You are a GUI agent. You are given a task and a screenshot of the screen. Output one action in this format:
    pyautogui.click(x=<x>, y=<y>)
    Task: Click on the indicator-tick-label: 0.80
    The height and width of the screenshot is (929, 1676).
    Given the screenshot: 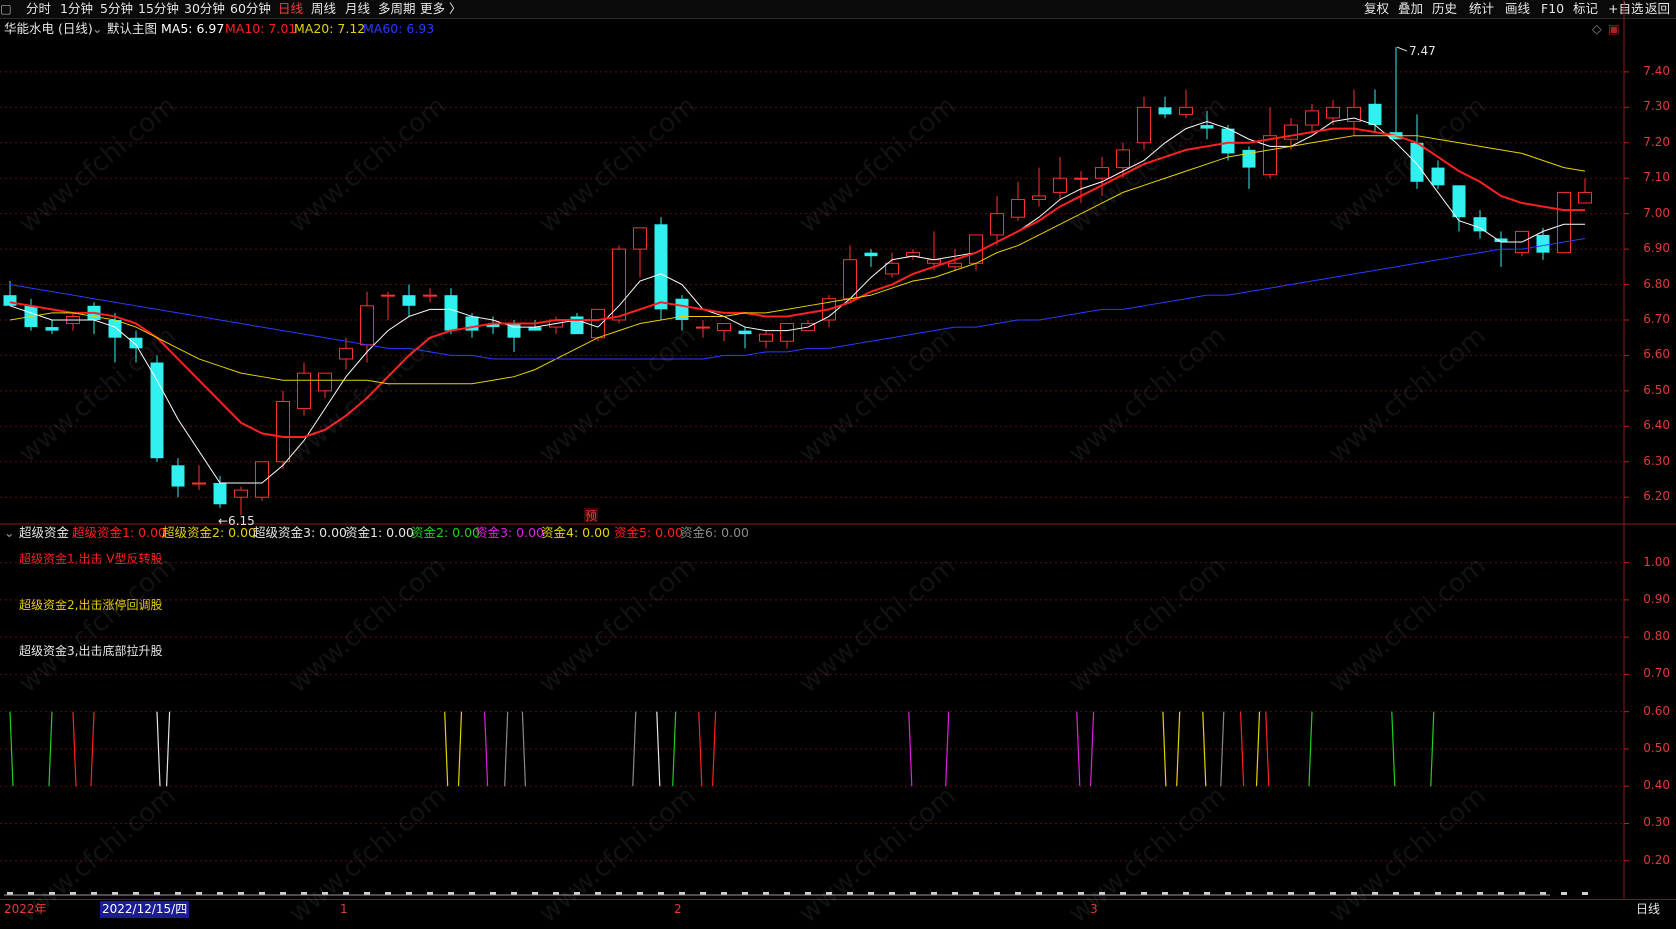 What is the action you would take?
    pyautogui.click(x=1656, y=636)
    